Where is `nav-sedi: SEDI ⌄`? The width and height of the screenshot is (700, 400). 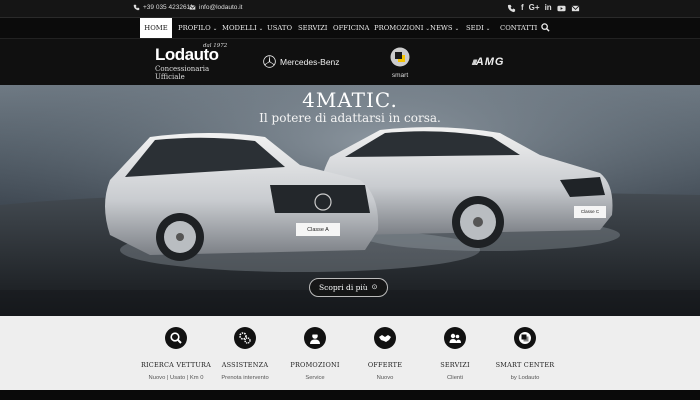 nav-sedi: SEDI ⌄ is located at coordinates (478, 28).